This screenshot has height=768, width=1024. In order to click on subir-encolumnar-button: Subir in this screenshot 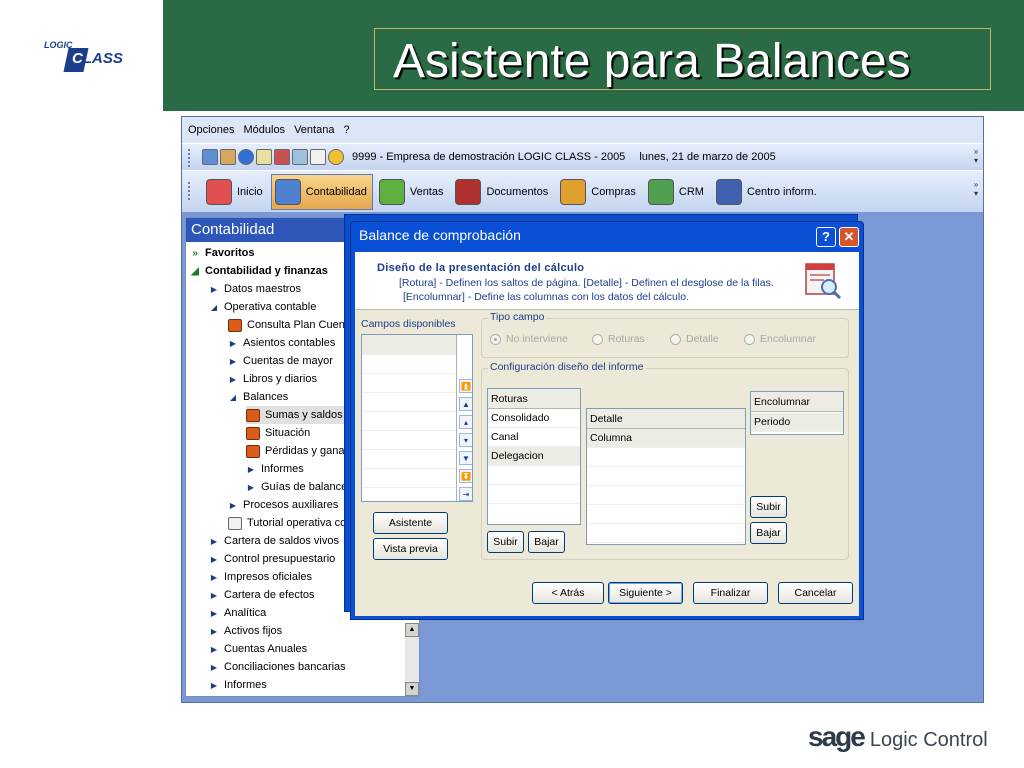, I will do `click(768, 507)`.